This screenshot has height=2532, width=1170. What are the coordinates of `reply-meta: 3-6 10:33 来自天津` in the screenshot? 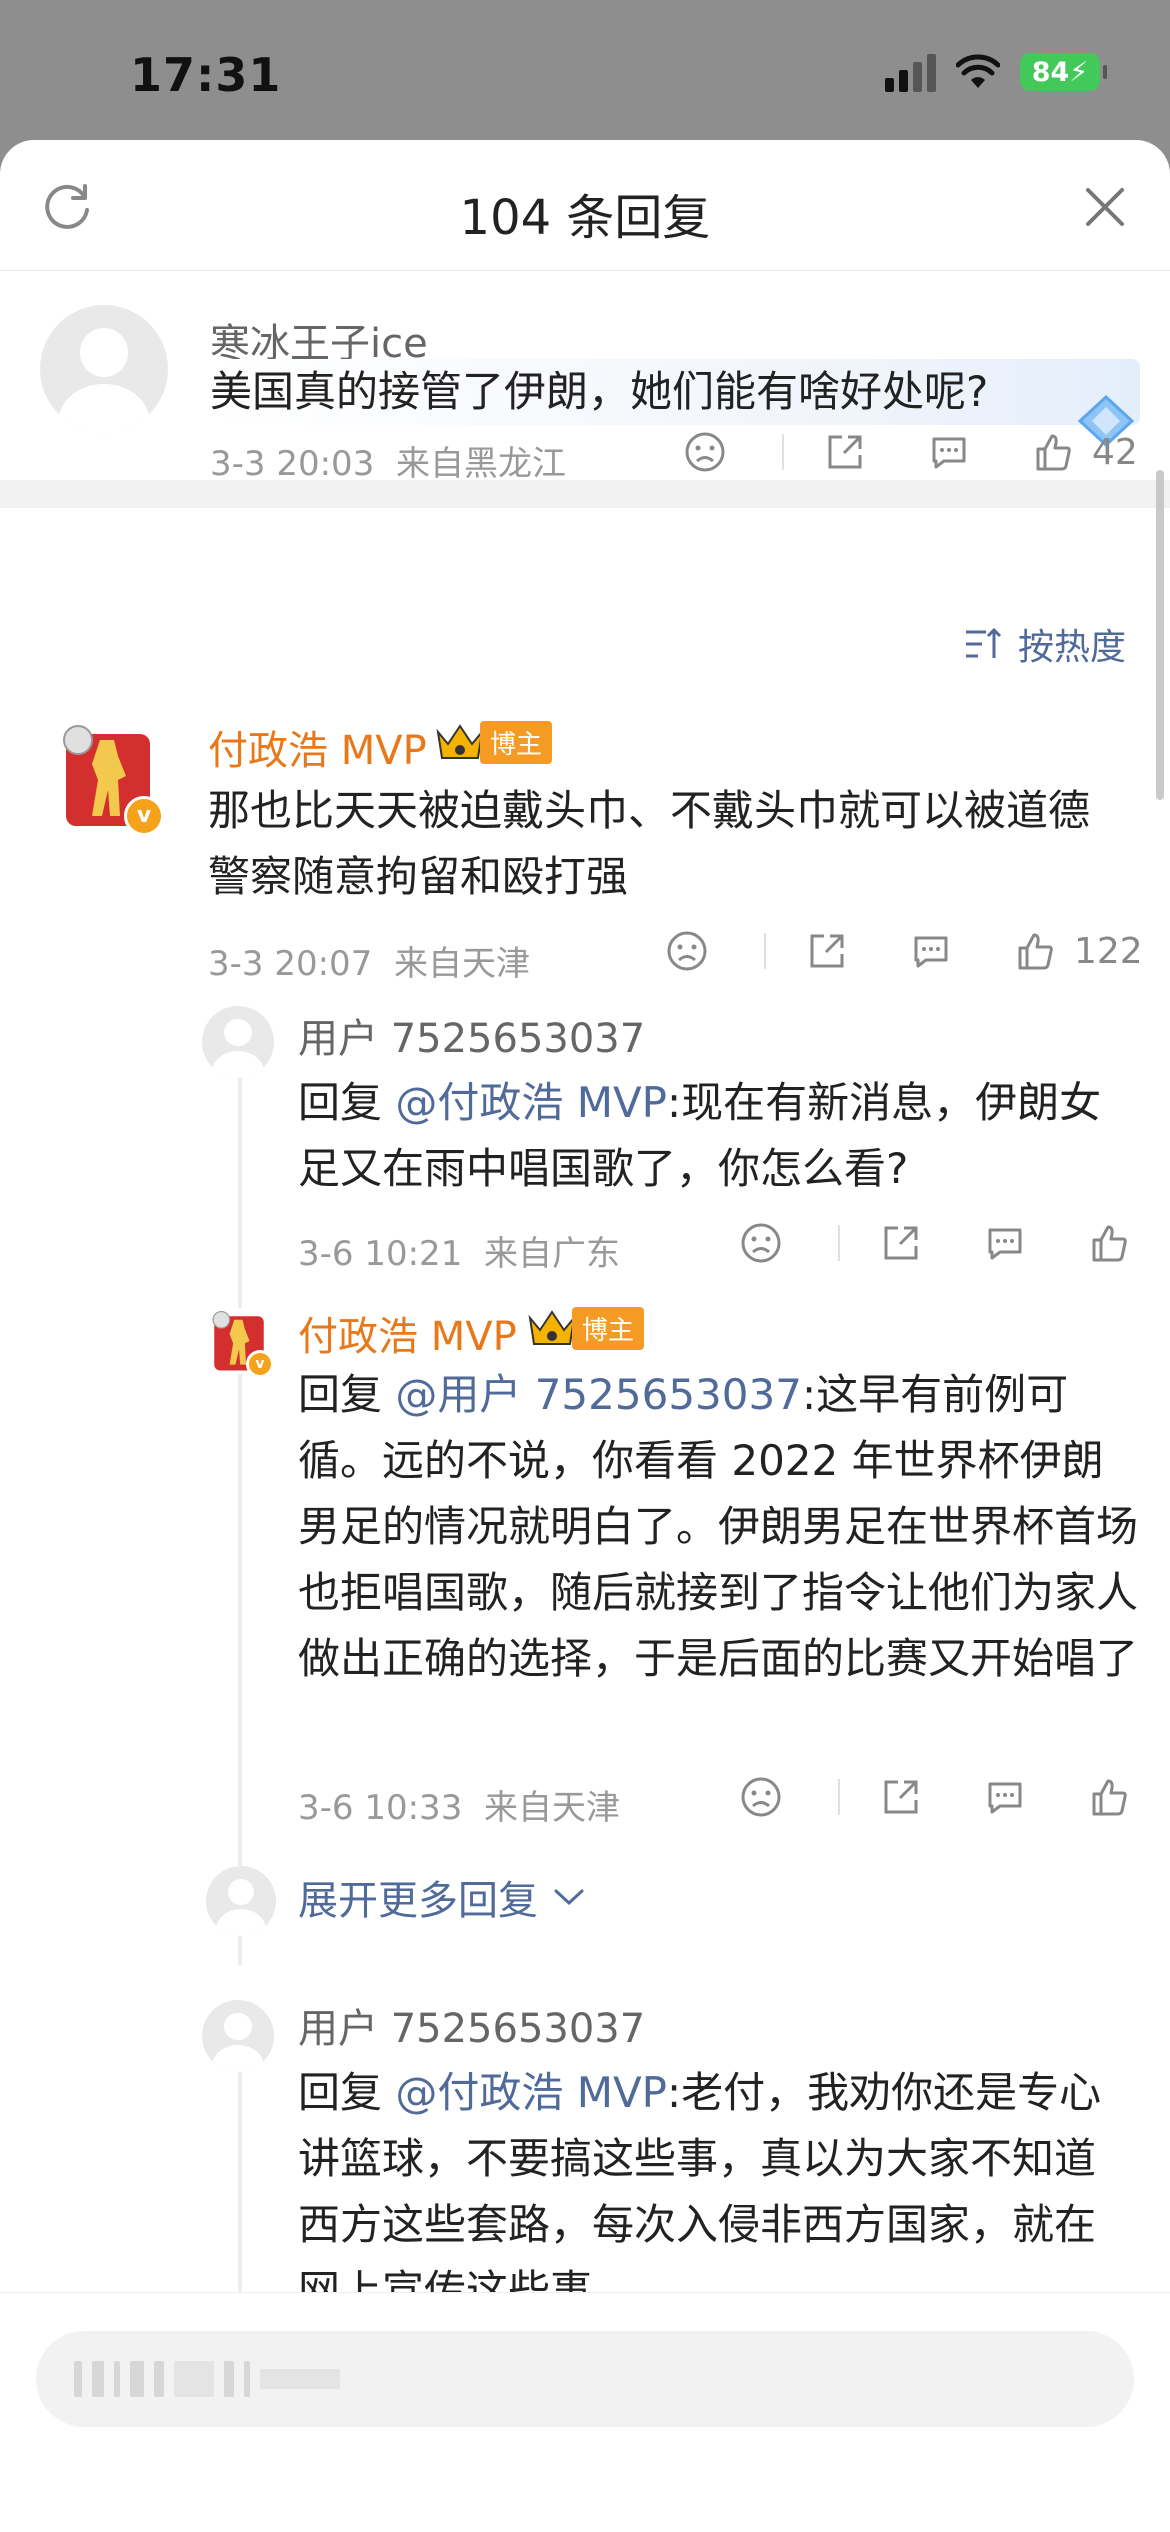 It's located at (459, 1804).